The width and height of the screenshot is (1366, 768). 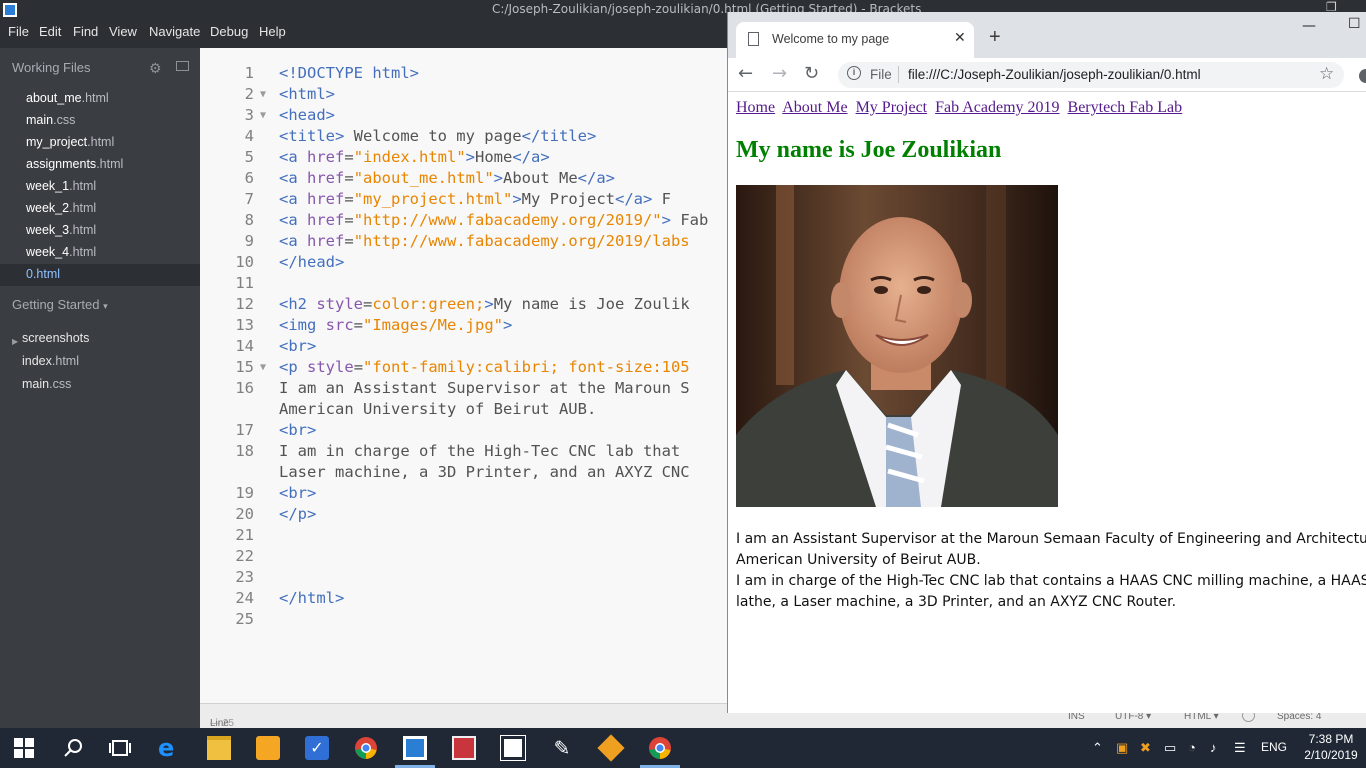 I want to click on working-file-week-2: week_2.html, so click(x=100, y=209).